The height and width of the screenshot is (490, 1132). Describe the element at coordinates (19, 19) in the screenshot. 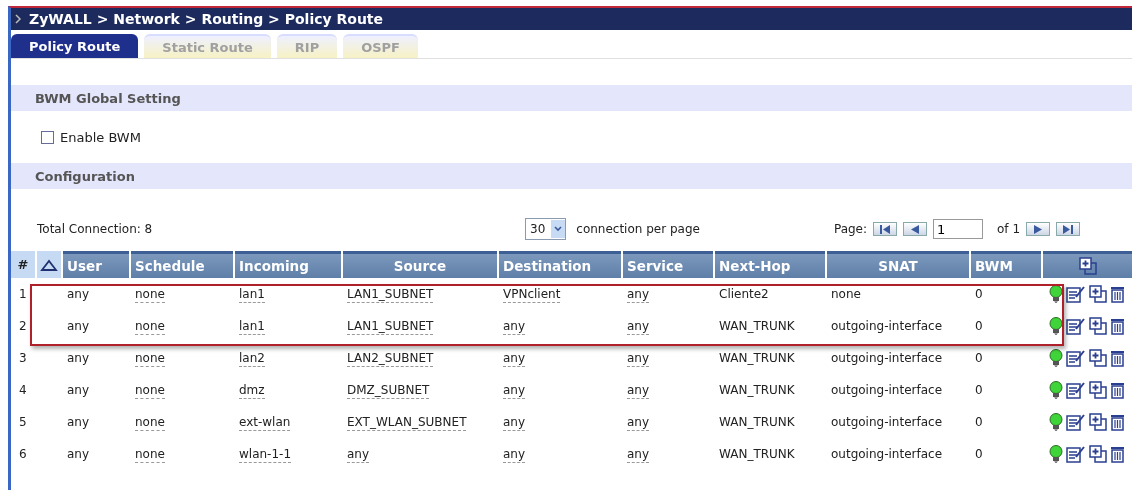

I see `breadcrumb-icon` at that location.